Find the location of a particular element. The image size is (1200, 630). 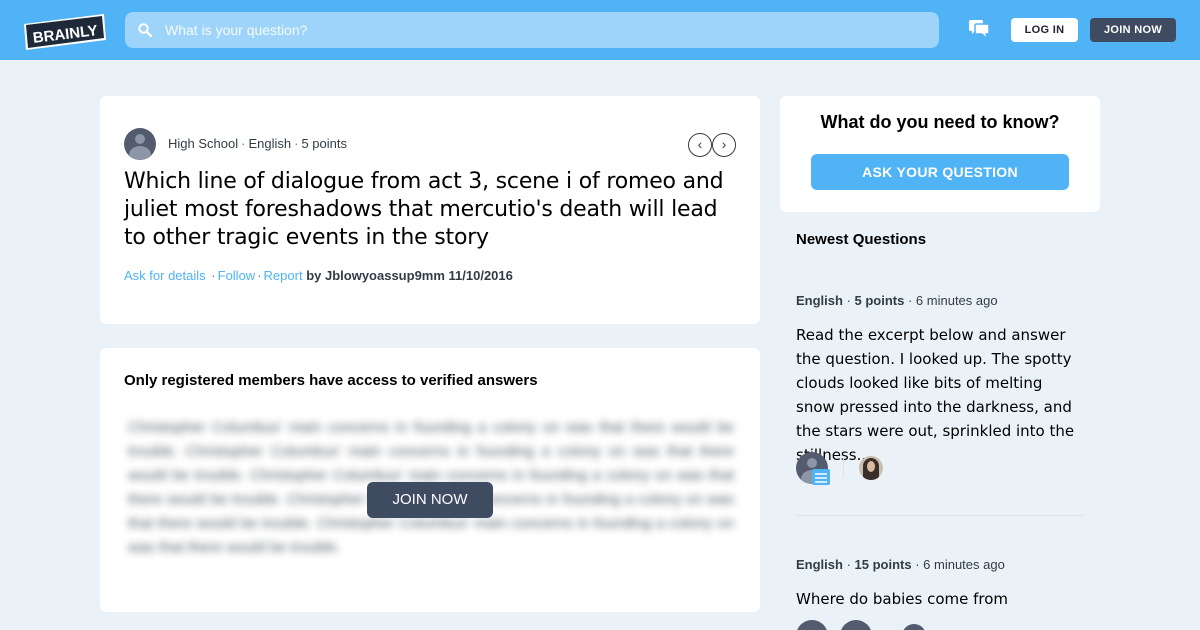

question-meta: High School · English · 5 points is located at coordinates (257, 143).